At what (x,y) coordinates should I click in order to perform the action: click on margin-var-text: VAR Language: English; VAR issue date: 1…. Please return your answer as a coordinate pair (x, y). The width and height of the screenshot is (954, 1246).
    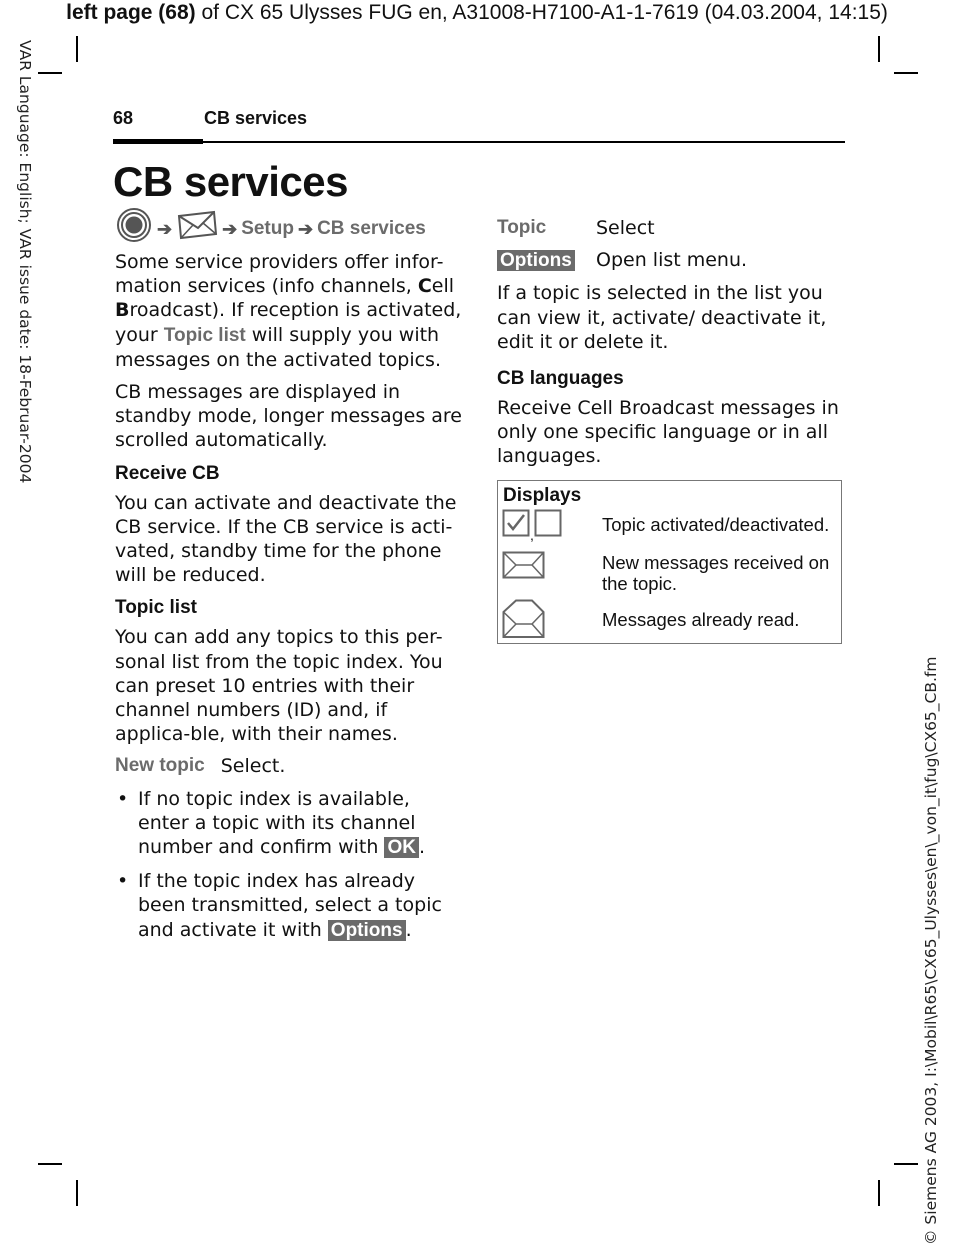
    Looking at the image, I should click on (25, 262).